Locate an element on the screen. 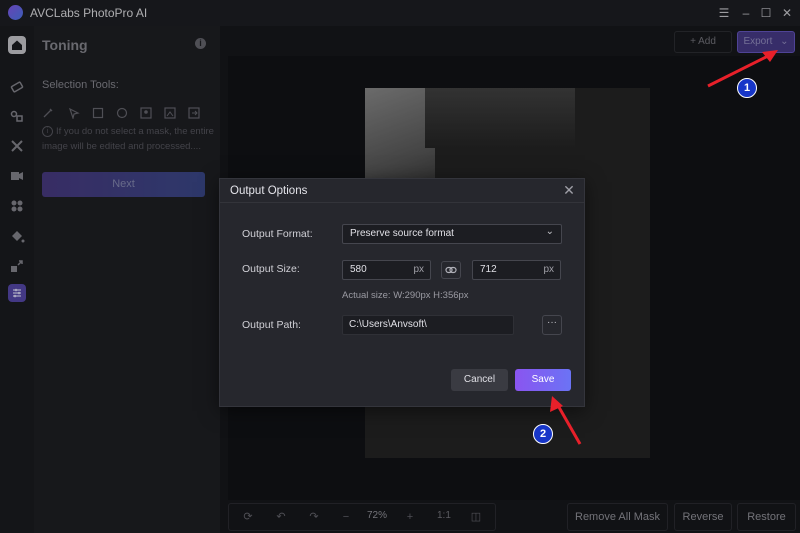  save-button: Save is located at coordinates (543, 380).